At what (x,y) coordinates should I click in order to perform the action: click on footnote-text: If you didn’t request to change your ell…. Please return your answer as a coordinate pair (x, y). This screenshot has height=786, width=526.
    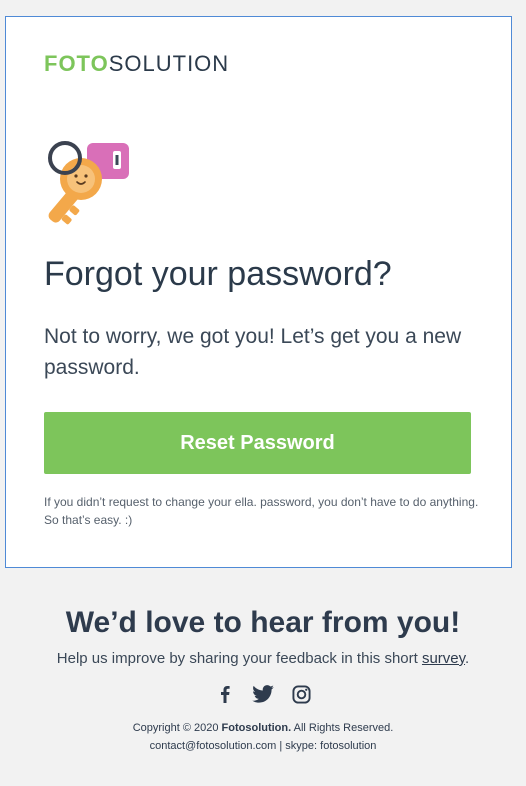
    Looking at the image, I should click on (261, 511).